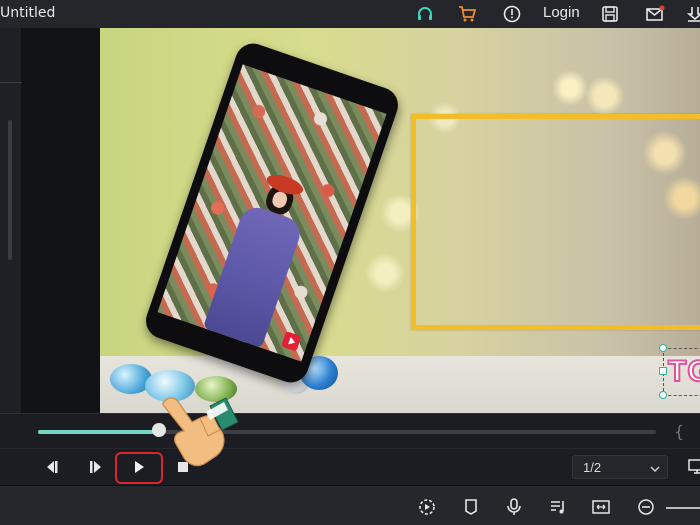 The image size is (700, 525). I want to click on render-icon, so click(427, 507).